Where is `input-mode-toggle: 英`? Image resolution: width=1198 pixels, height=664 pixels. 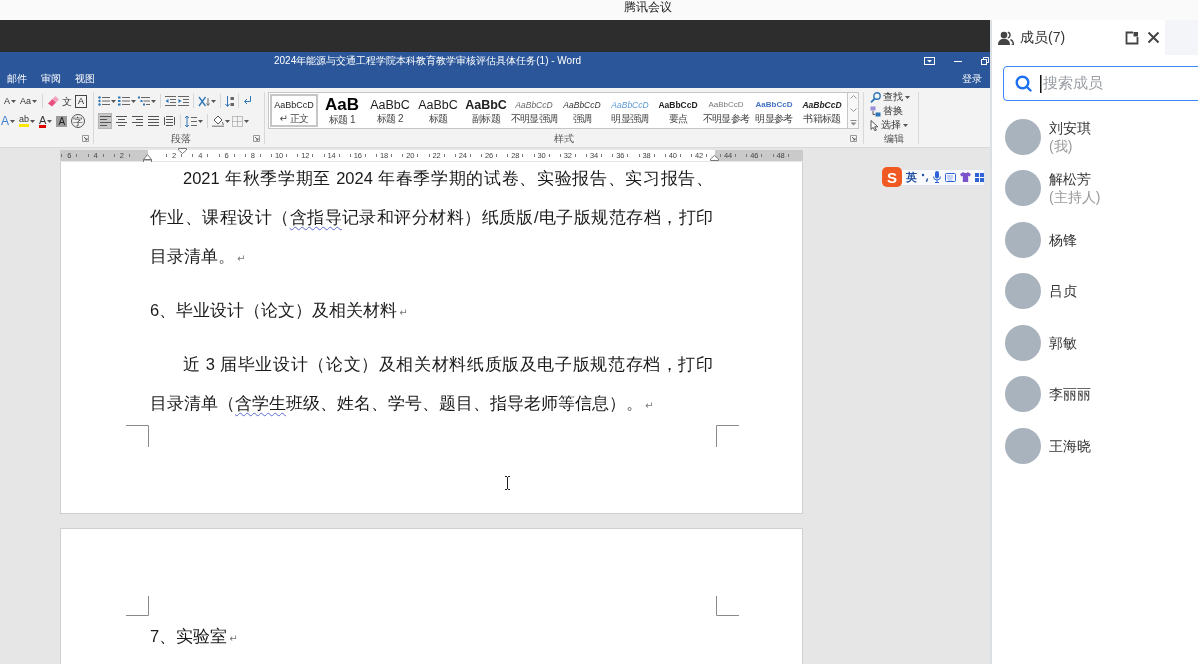 input-mode-toggle: 英 is located at coordinates (911, 177).